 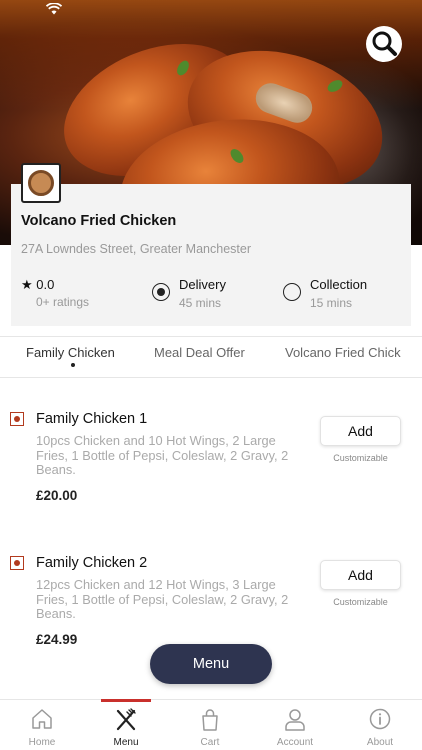 What do you see at coordinates (343, 352) in the screenshot?
I see `tab-volcano-fried-chicken: Volcano Fried Chick` at bounding box center [343, 352].